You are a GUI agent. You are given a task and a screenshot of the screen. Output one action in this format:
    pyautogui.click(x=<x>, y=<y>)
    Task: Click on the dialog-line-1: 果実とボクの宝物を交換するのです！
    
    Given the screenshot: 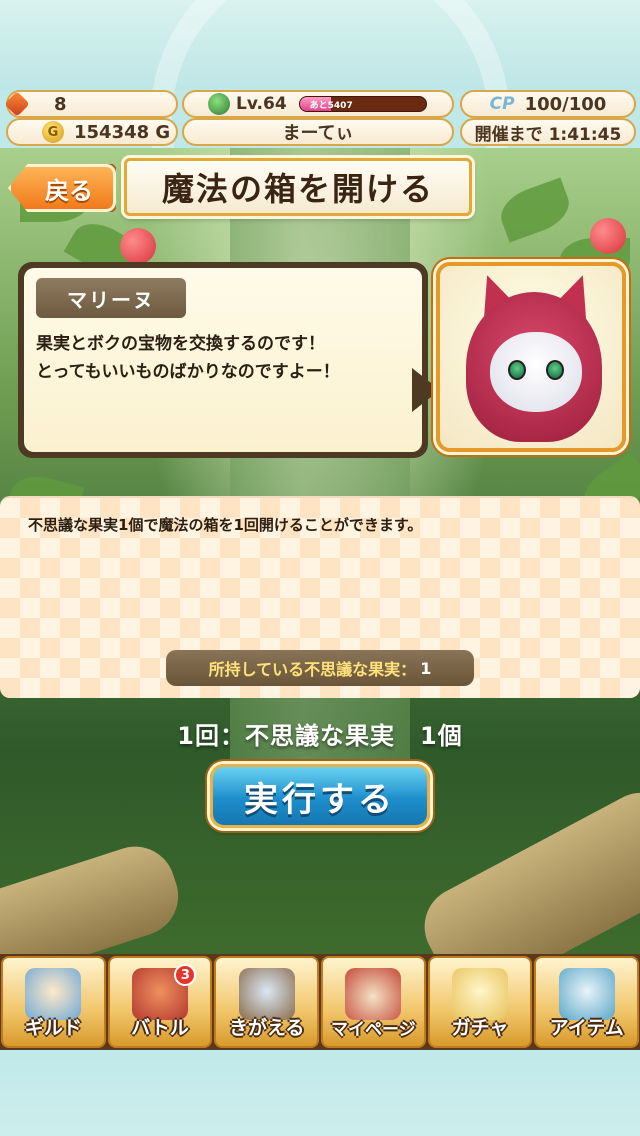 What is the action you would take?
    pyautogui.click(x=180, y=344)
    